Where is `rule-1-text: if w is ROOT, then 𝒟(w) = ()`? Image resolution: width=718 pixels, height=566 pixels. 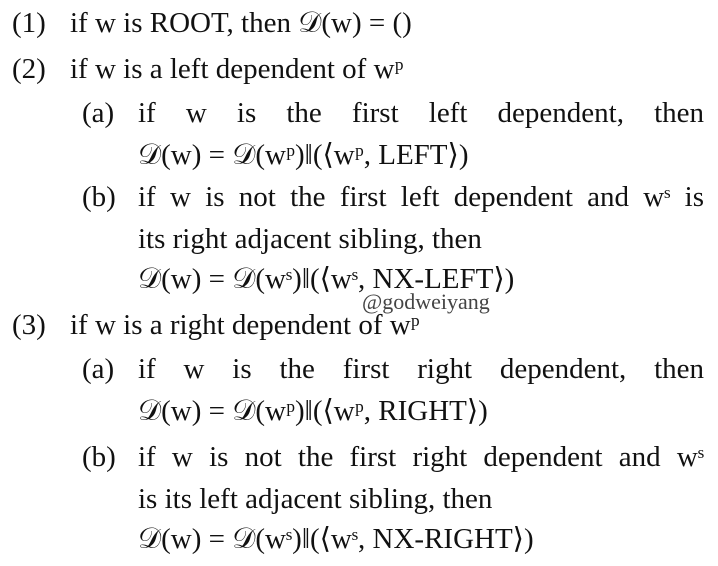
rule-1-text: if w is ROOT, then 𝒟(w) = () is located at coordinates (241, 23).